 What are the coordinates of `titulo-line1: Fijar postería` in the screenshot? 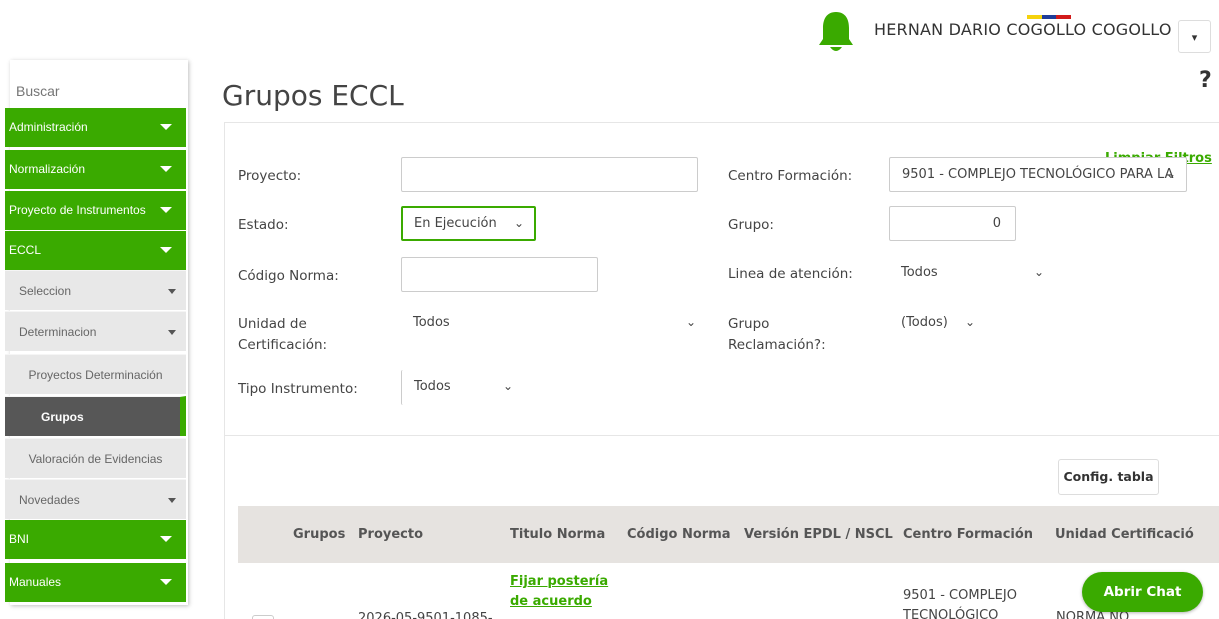 It's located at (559, 581).